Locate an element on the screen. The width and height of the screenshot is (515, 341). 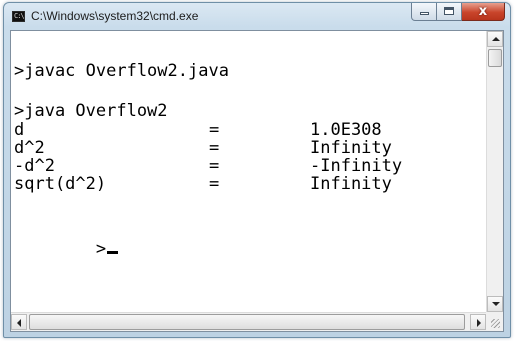
output-row: d^2 = Infinity is located at coordinates (244, 148).